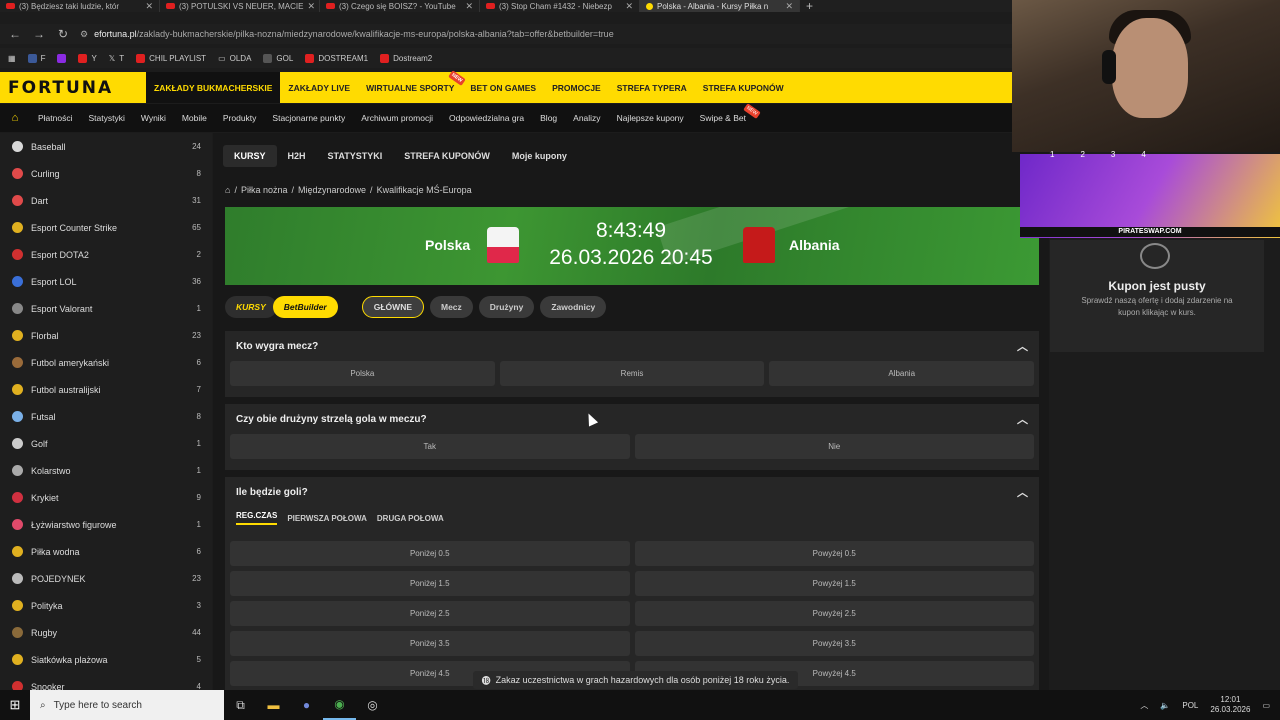 The image size is (1280, 720). What do you see at coordinates (1230, 705) in the screenshot?
I see `taskbar-clock: 12:01 26.03.2026` at bounding box center [1230, 705].